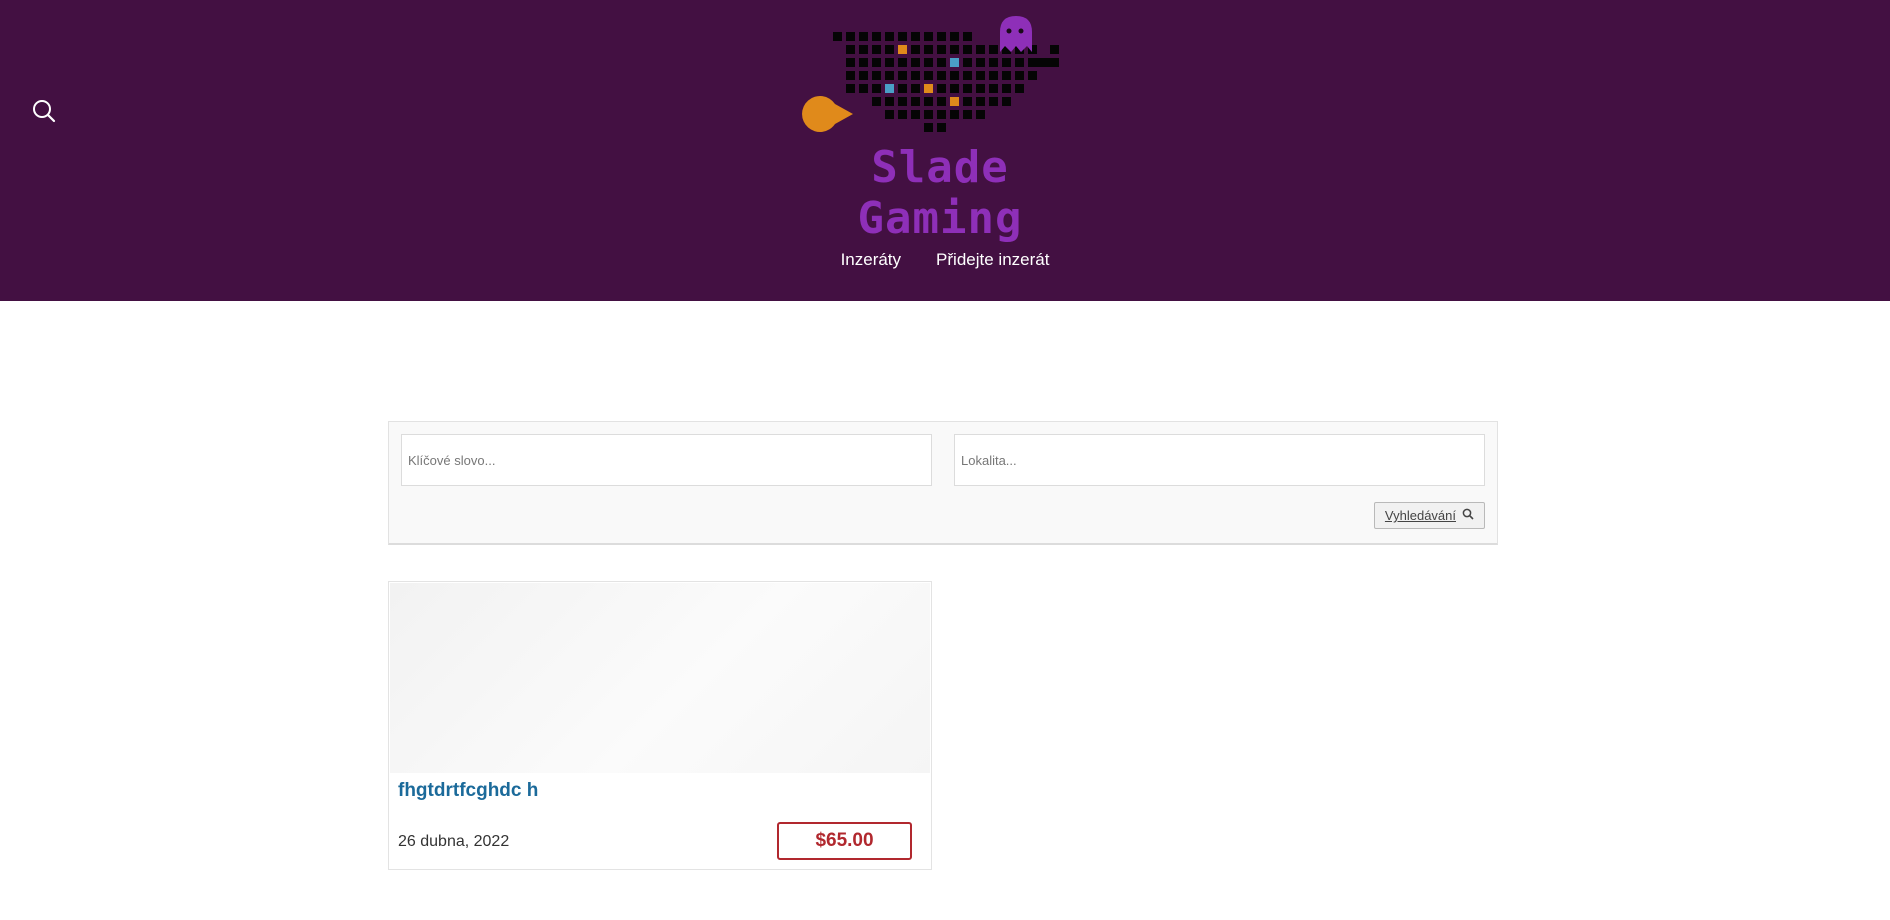 The width and height of the screenshot is (1890, 920). What do you see at coordinates (844, 841) in the screenshot?
I see `listing-price: $65.00` at bounding box center [844, 841].